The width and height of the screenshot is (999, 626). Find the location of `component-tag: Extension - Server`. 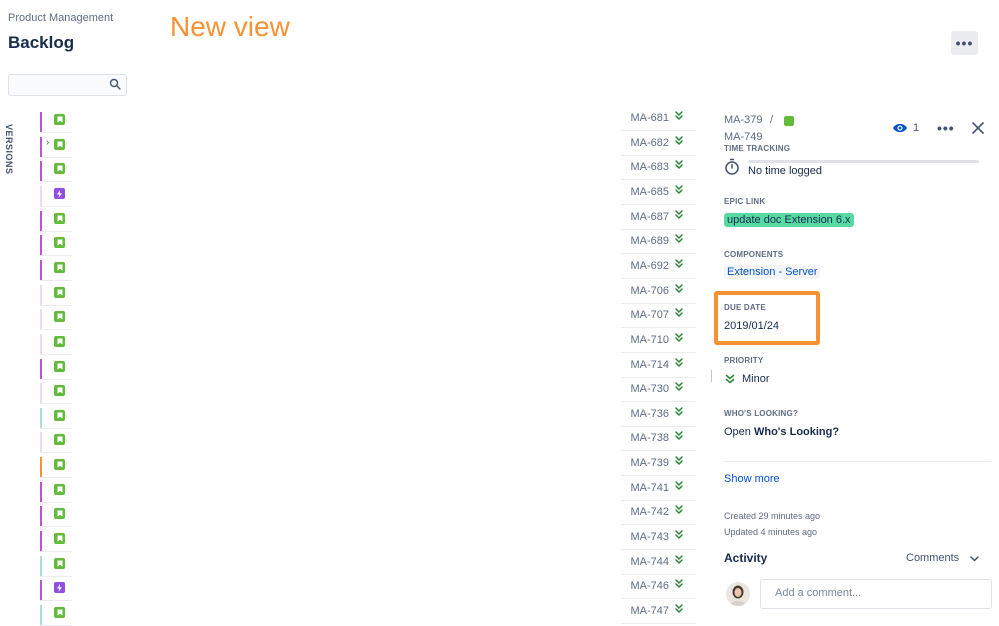

component-tag: Extension - Server is located at coordinates (772, 272).